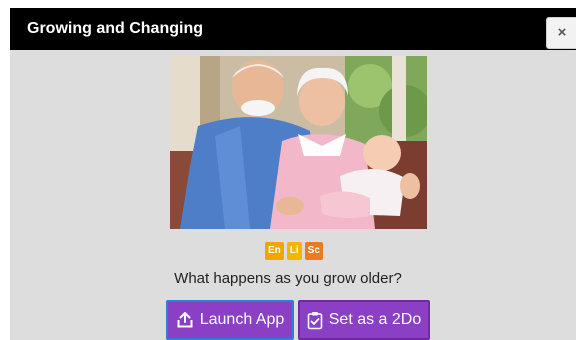  Describe the element at coordinates (293, 29) in the screenshot. I see `modal-titlebar: Growing and Changing ×` at that location.